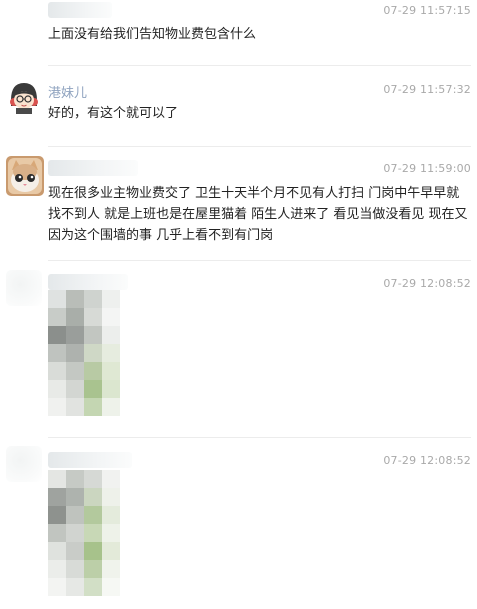 This screenshot has height=609, width=477. I want to click on cartoon-girl-avatar-icon, so click(24, 96).